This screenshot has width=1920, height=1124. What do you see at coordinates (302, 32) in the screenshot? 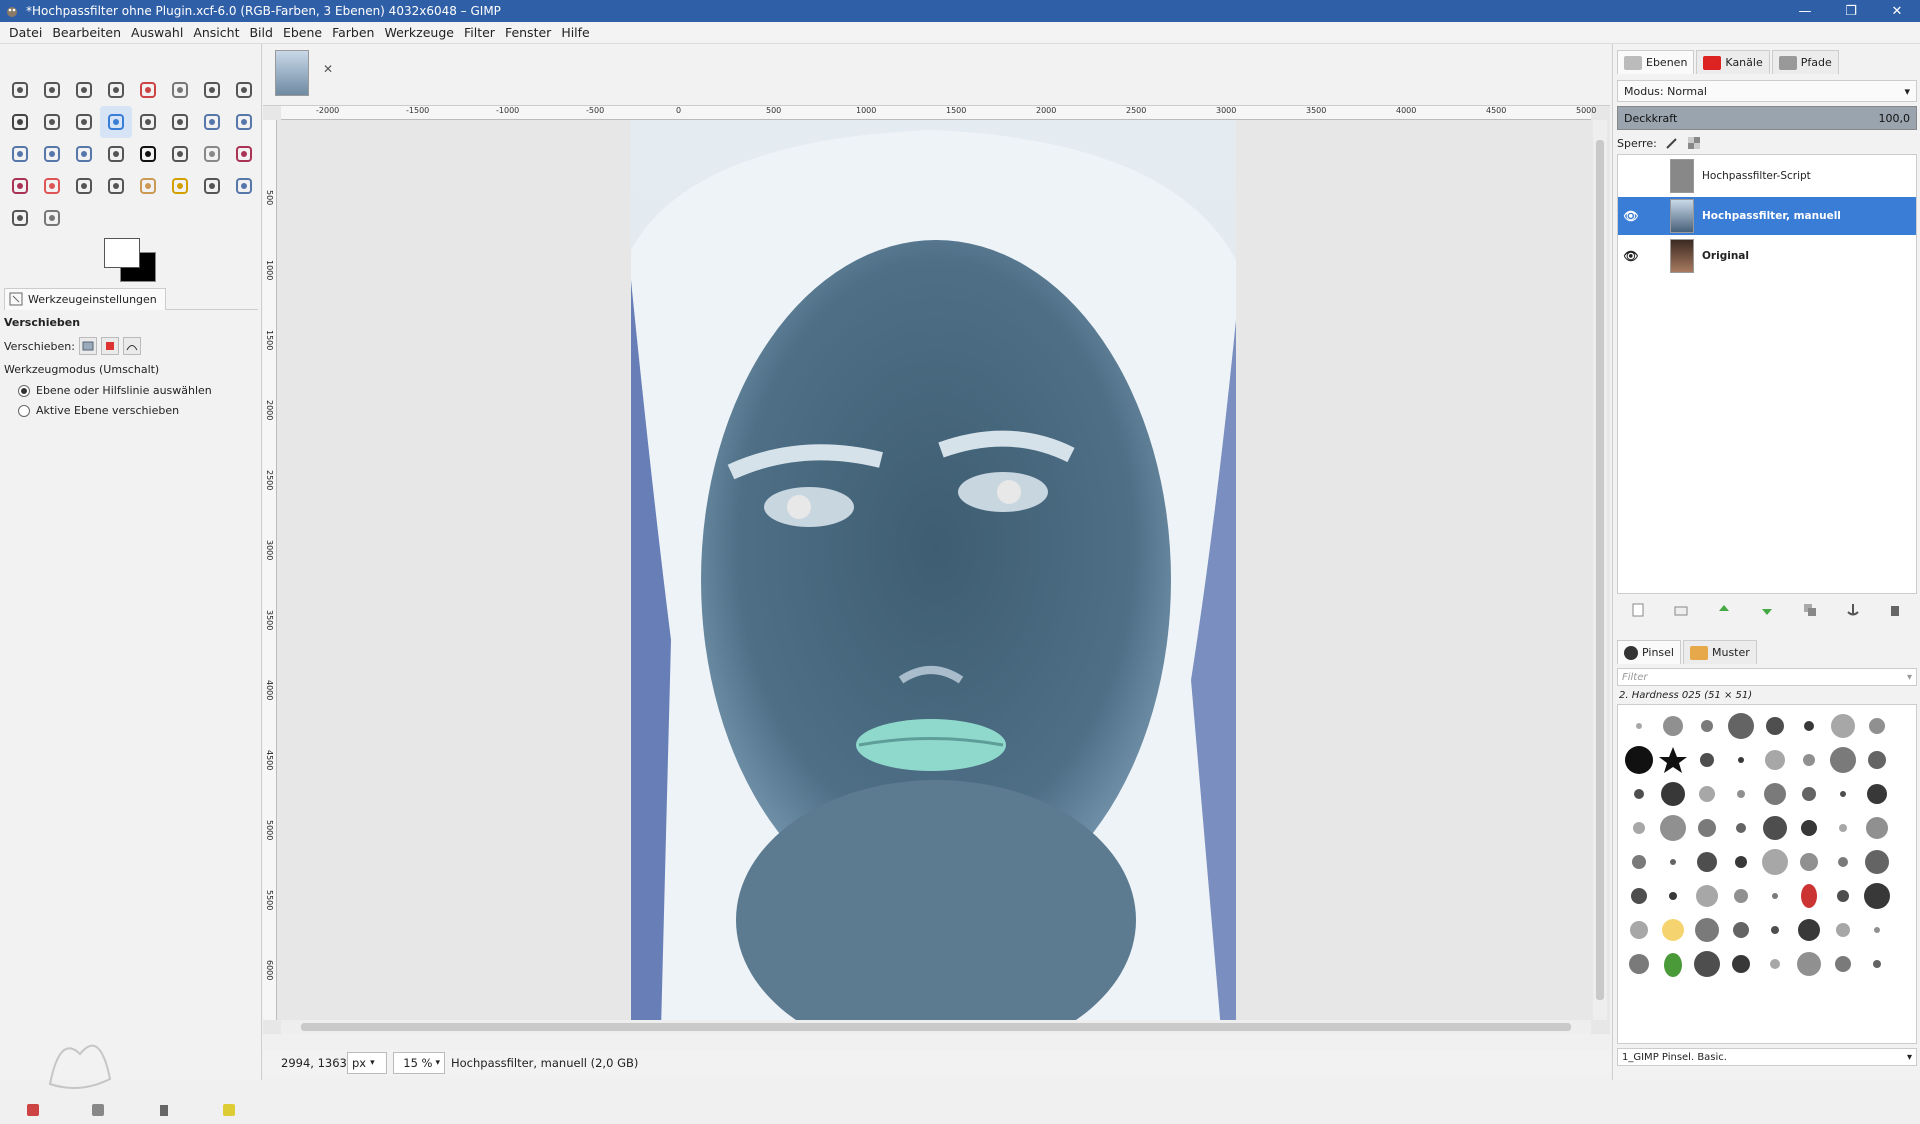
I see `menu-ebene: Ebene` at bounding box center [302, 32].